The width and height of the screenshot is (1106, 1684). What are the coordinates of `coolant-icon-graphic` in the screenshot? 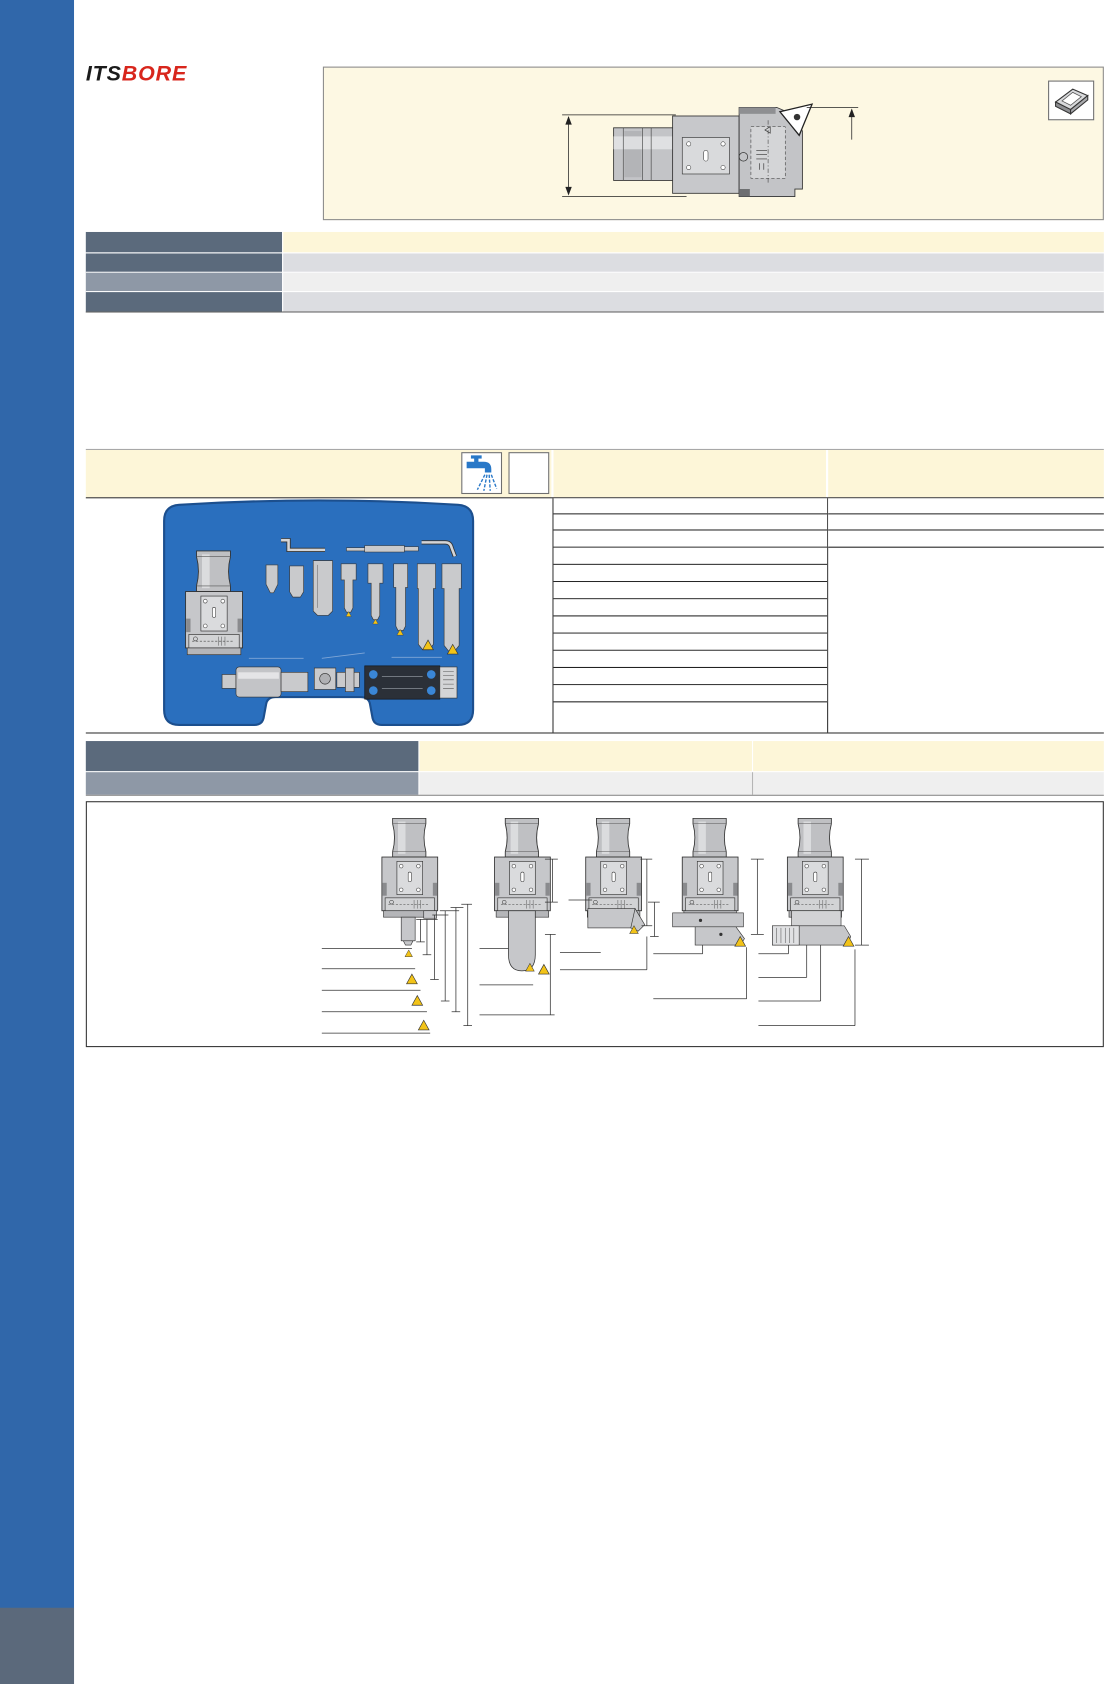 It's located at (482, 473).